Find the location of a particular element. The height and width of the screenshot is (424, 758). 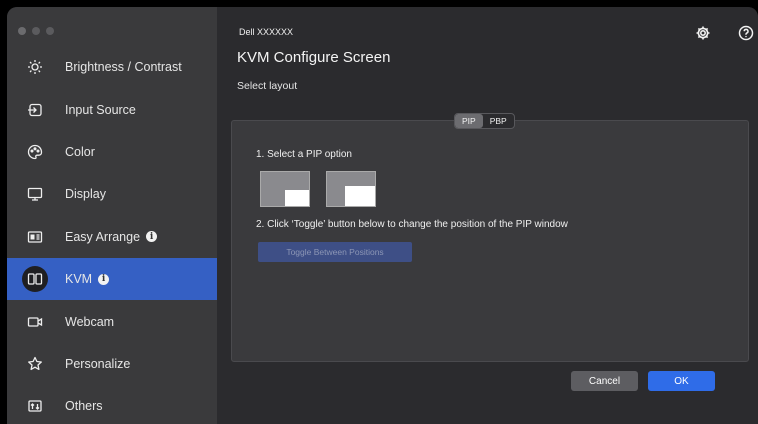

webcam-icon is located at coordinates (35, 322).